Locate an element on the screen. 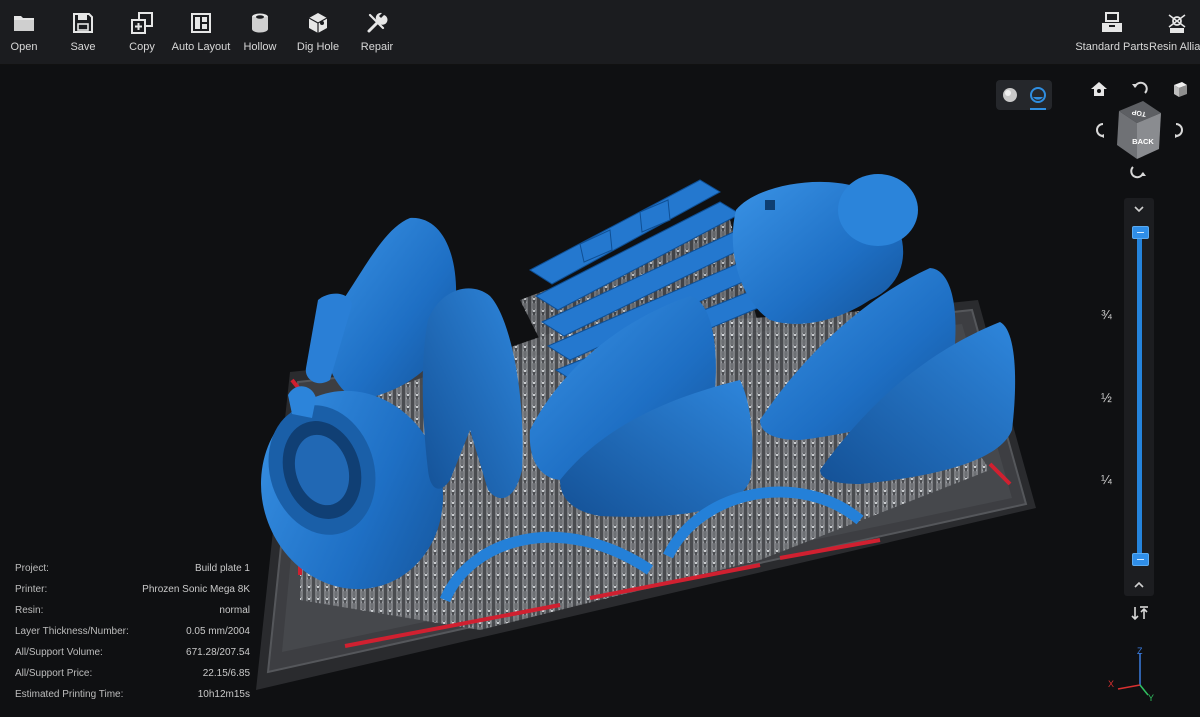 This screenshot has width=1200, height=717. slider-mark-half: ½ is located at coordinates (1106, 397).